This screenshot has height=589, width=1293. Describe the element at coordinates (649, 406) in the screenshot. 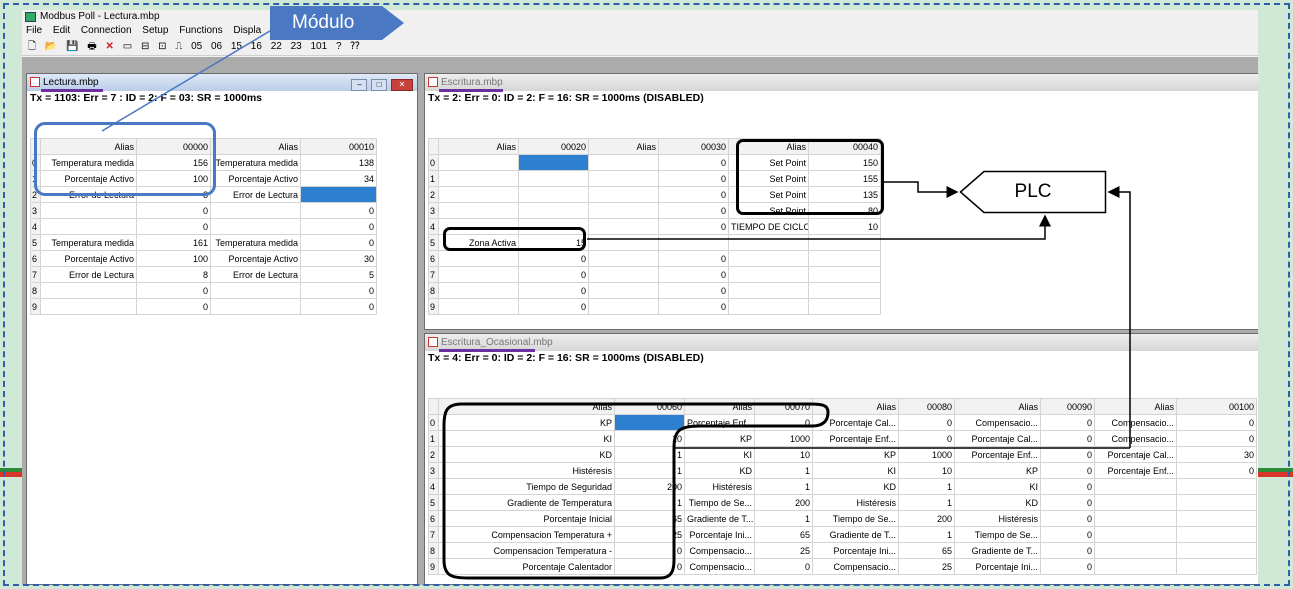

I see `column-header: 00060` at that location.